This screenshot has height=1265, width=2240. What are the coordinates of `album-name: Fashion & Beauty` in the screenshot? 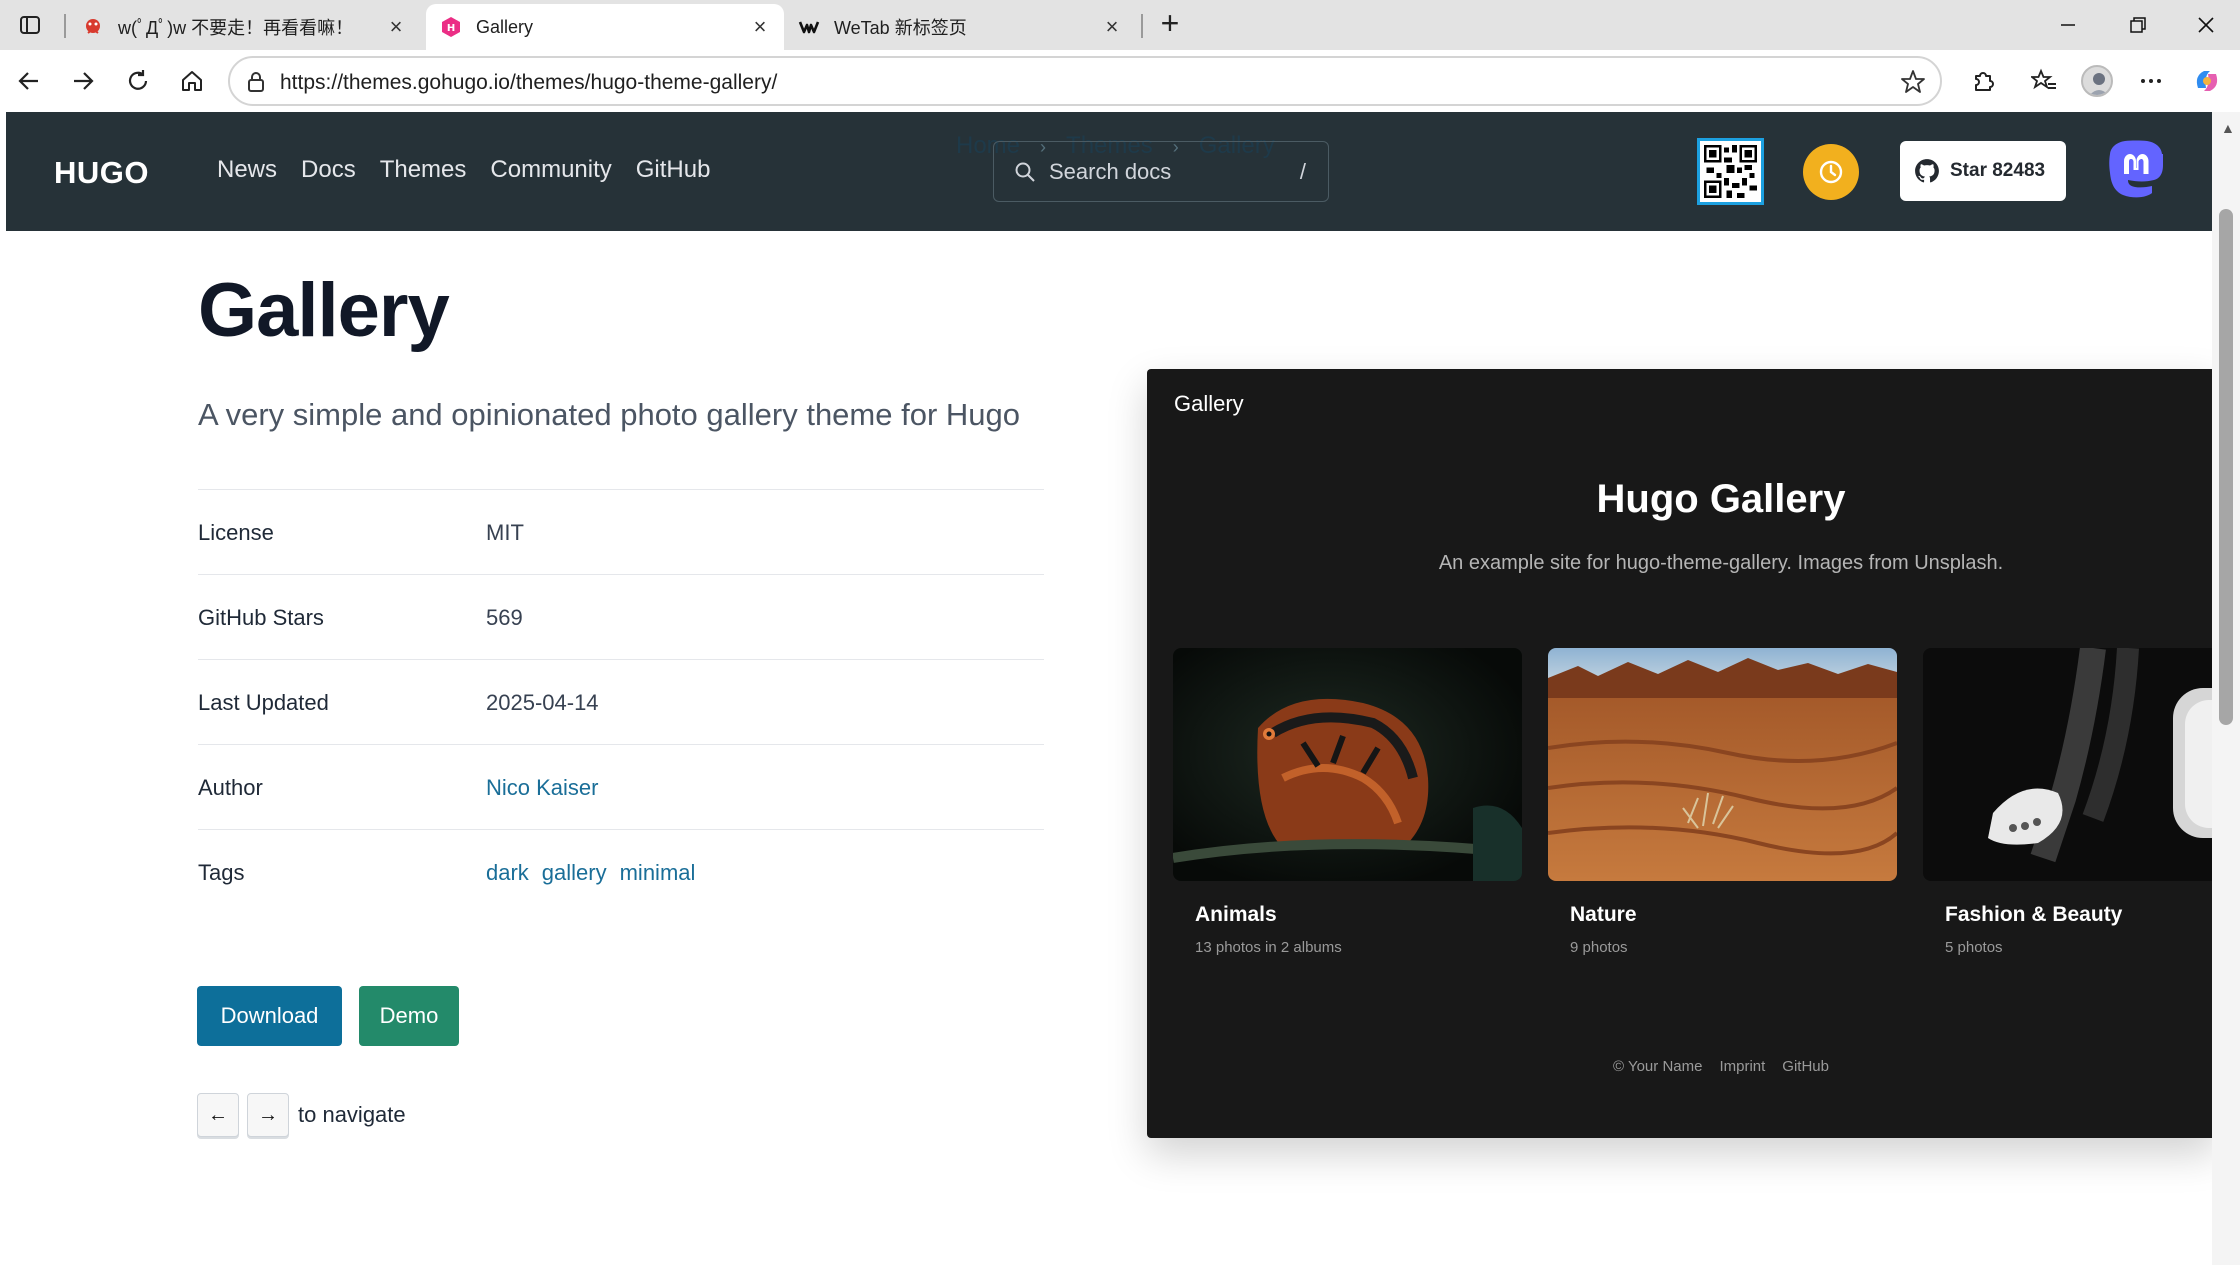 It's located at (2078, 915).